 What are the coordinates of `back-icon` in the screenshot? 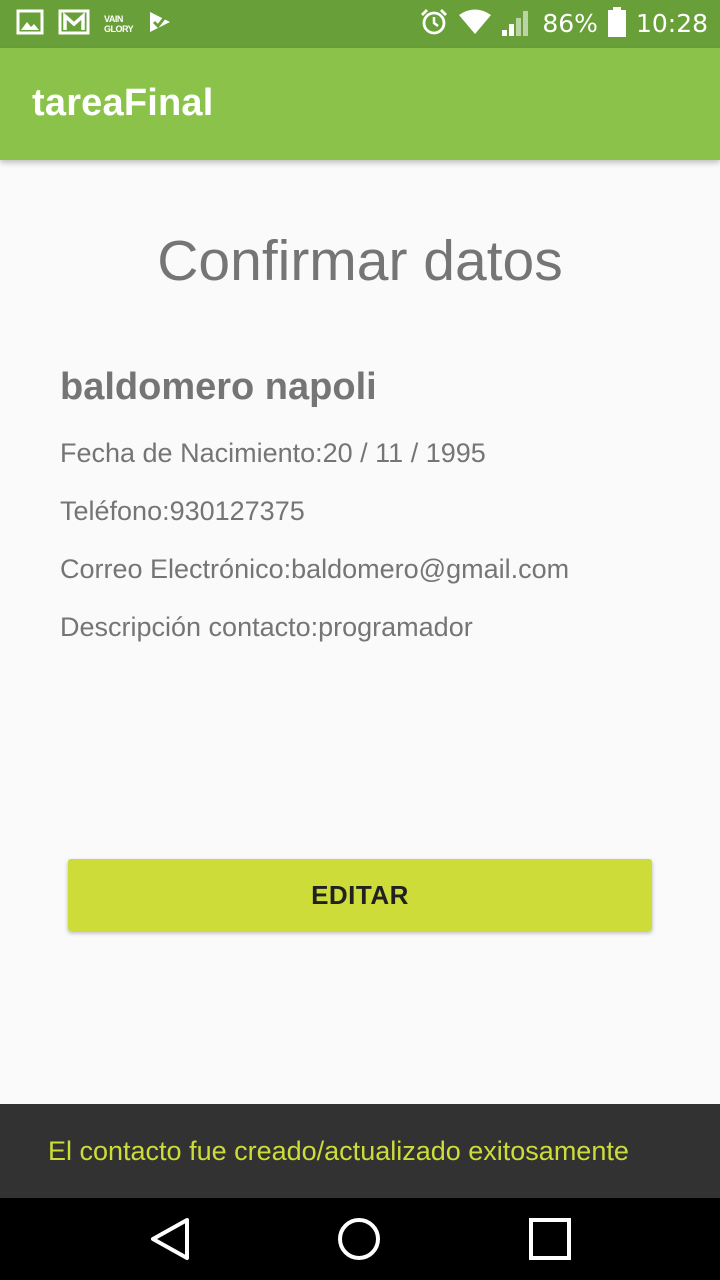 It's located at (170, 1239).